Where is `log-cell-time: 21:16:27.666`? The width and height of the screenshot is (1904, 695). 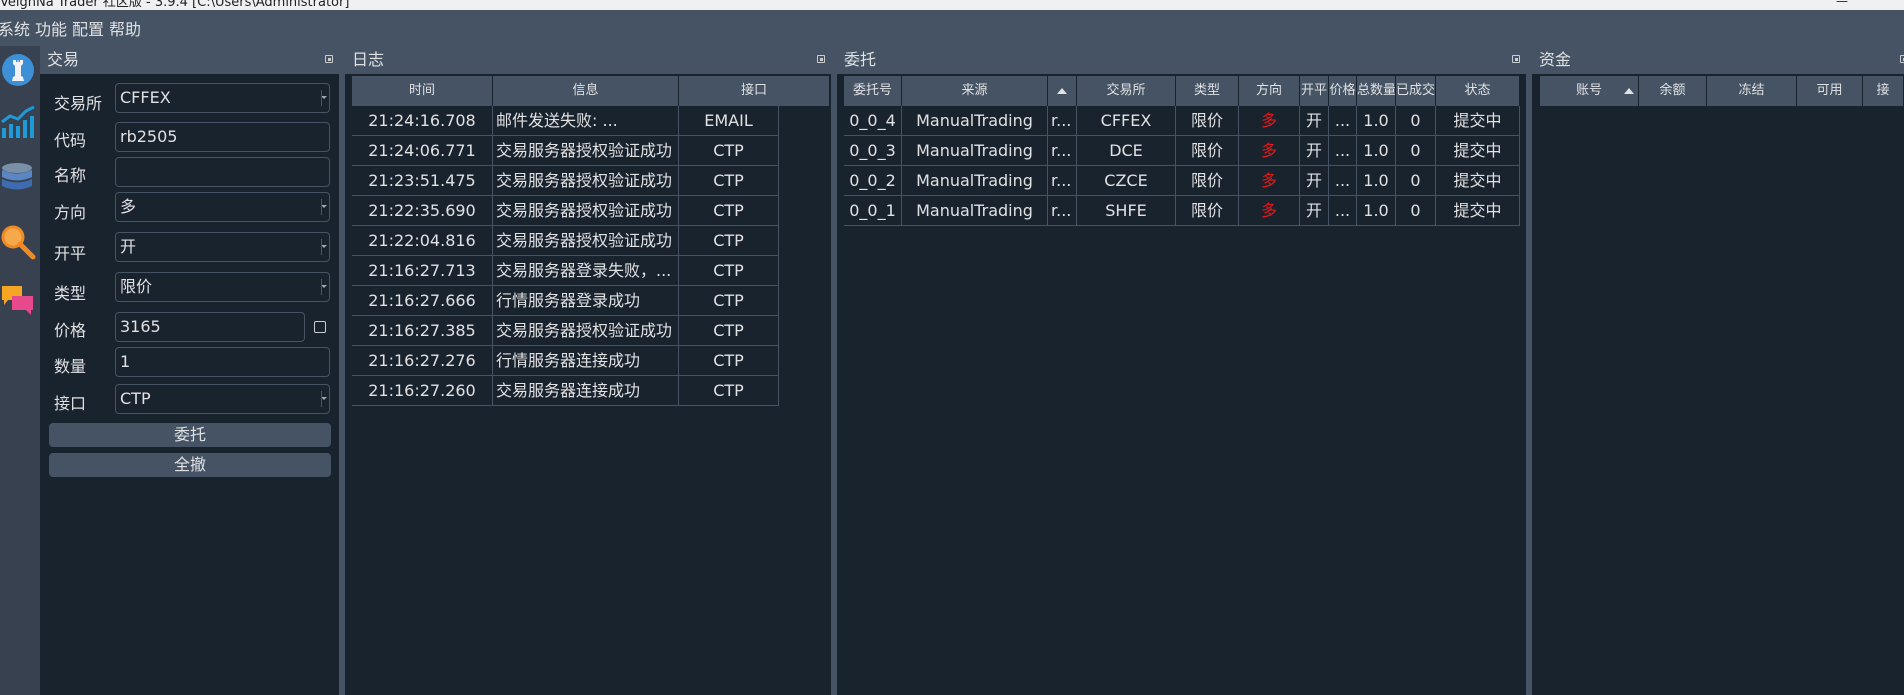 log-cell-time: 21:16:27.666 is located at coordinates (422, 301).